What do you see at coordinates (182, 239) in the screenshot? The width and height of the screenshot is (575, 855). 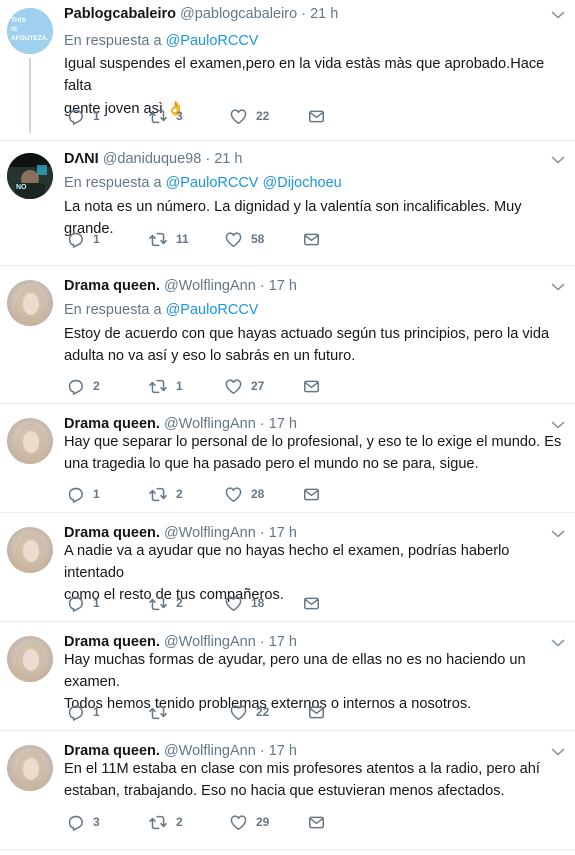 I see `retweet-count: 11` at bounding box center [182, 239].